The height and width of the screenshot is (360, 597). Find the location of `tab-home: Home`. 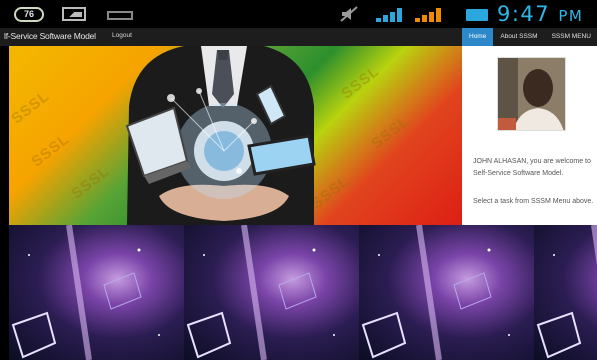

tab-home: Home is located at coordinates (478, 37).